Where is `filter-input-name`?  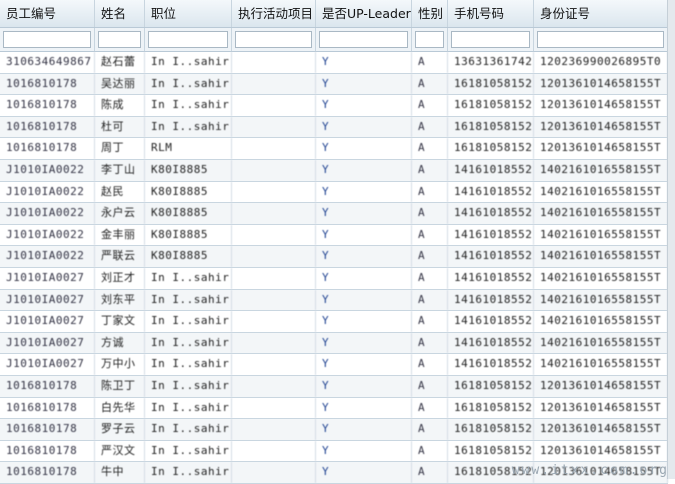 filter-input-name is located at coordinates (119, 39).